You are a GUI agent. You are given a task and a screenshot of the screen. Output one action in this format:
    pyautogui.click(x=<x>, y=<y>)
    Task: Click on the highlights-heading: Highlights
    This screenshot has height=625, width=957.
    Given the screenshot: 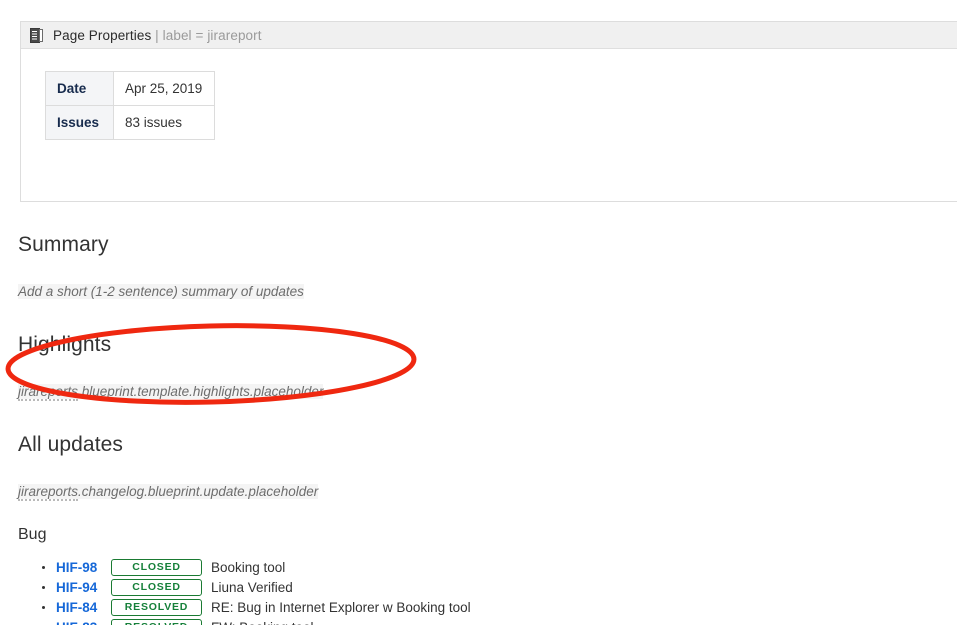 What is the action you would take?
    pyautogui.click(x=65, y=344)
    